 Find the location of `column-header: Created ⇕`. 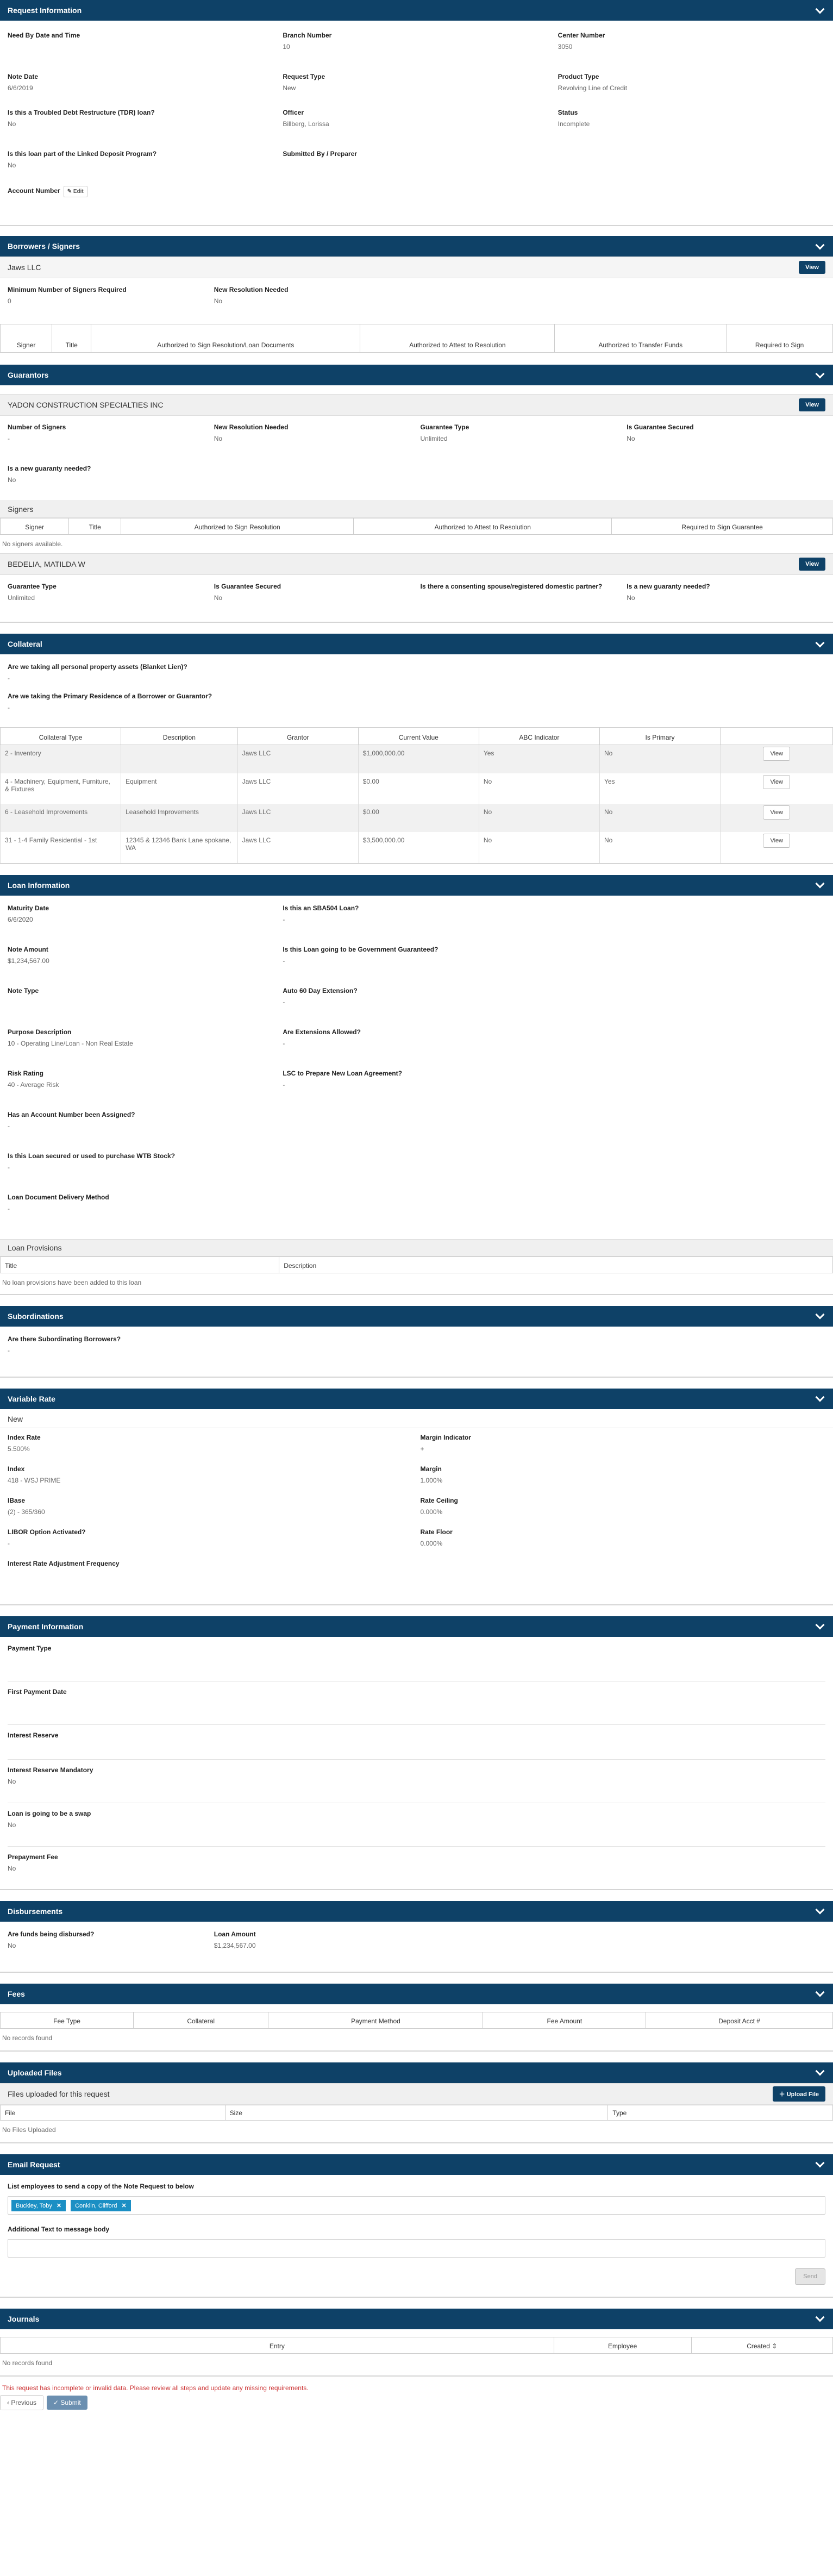

column-header: Created ⇕ is located at coordinates (762, 2345).